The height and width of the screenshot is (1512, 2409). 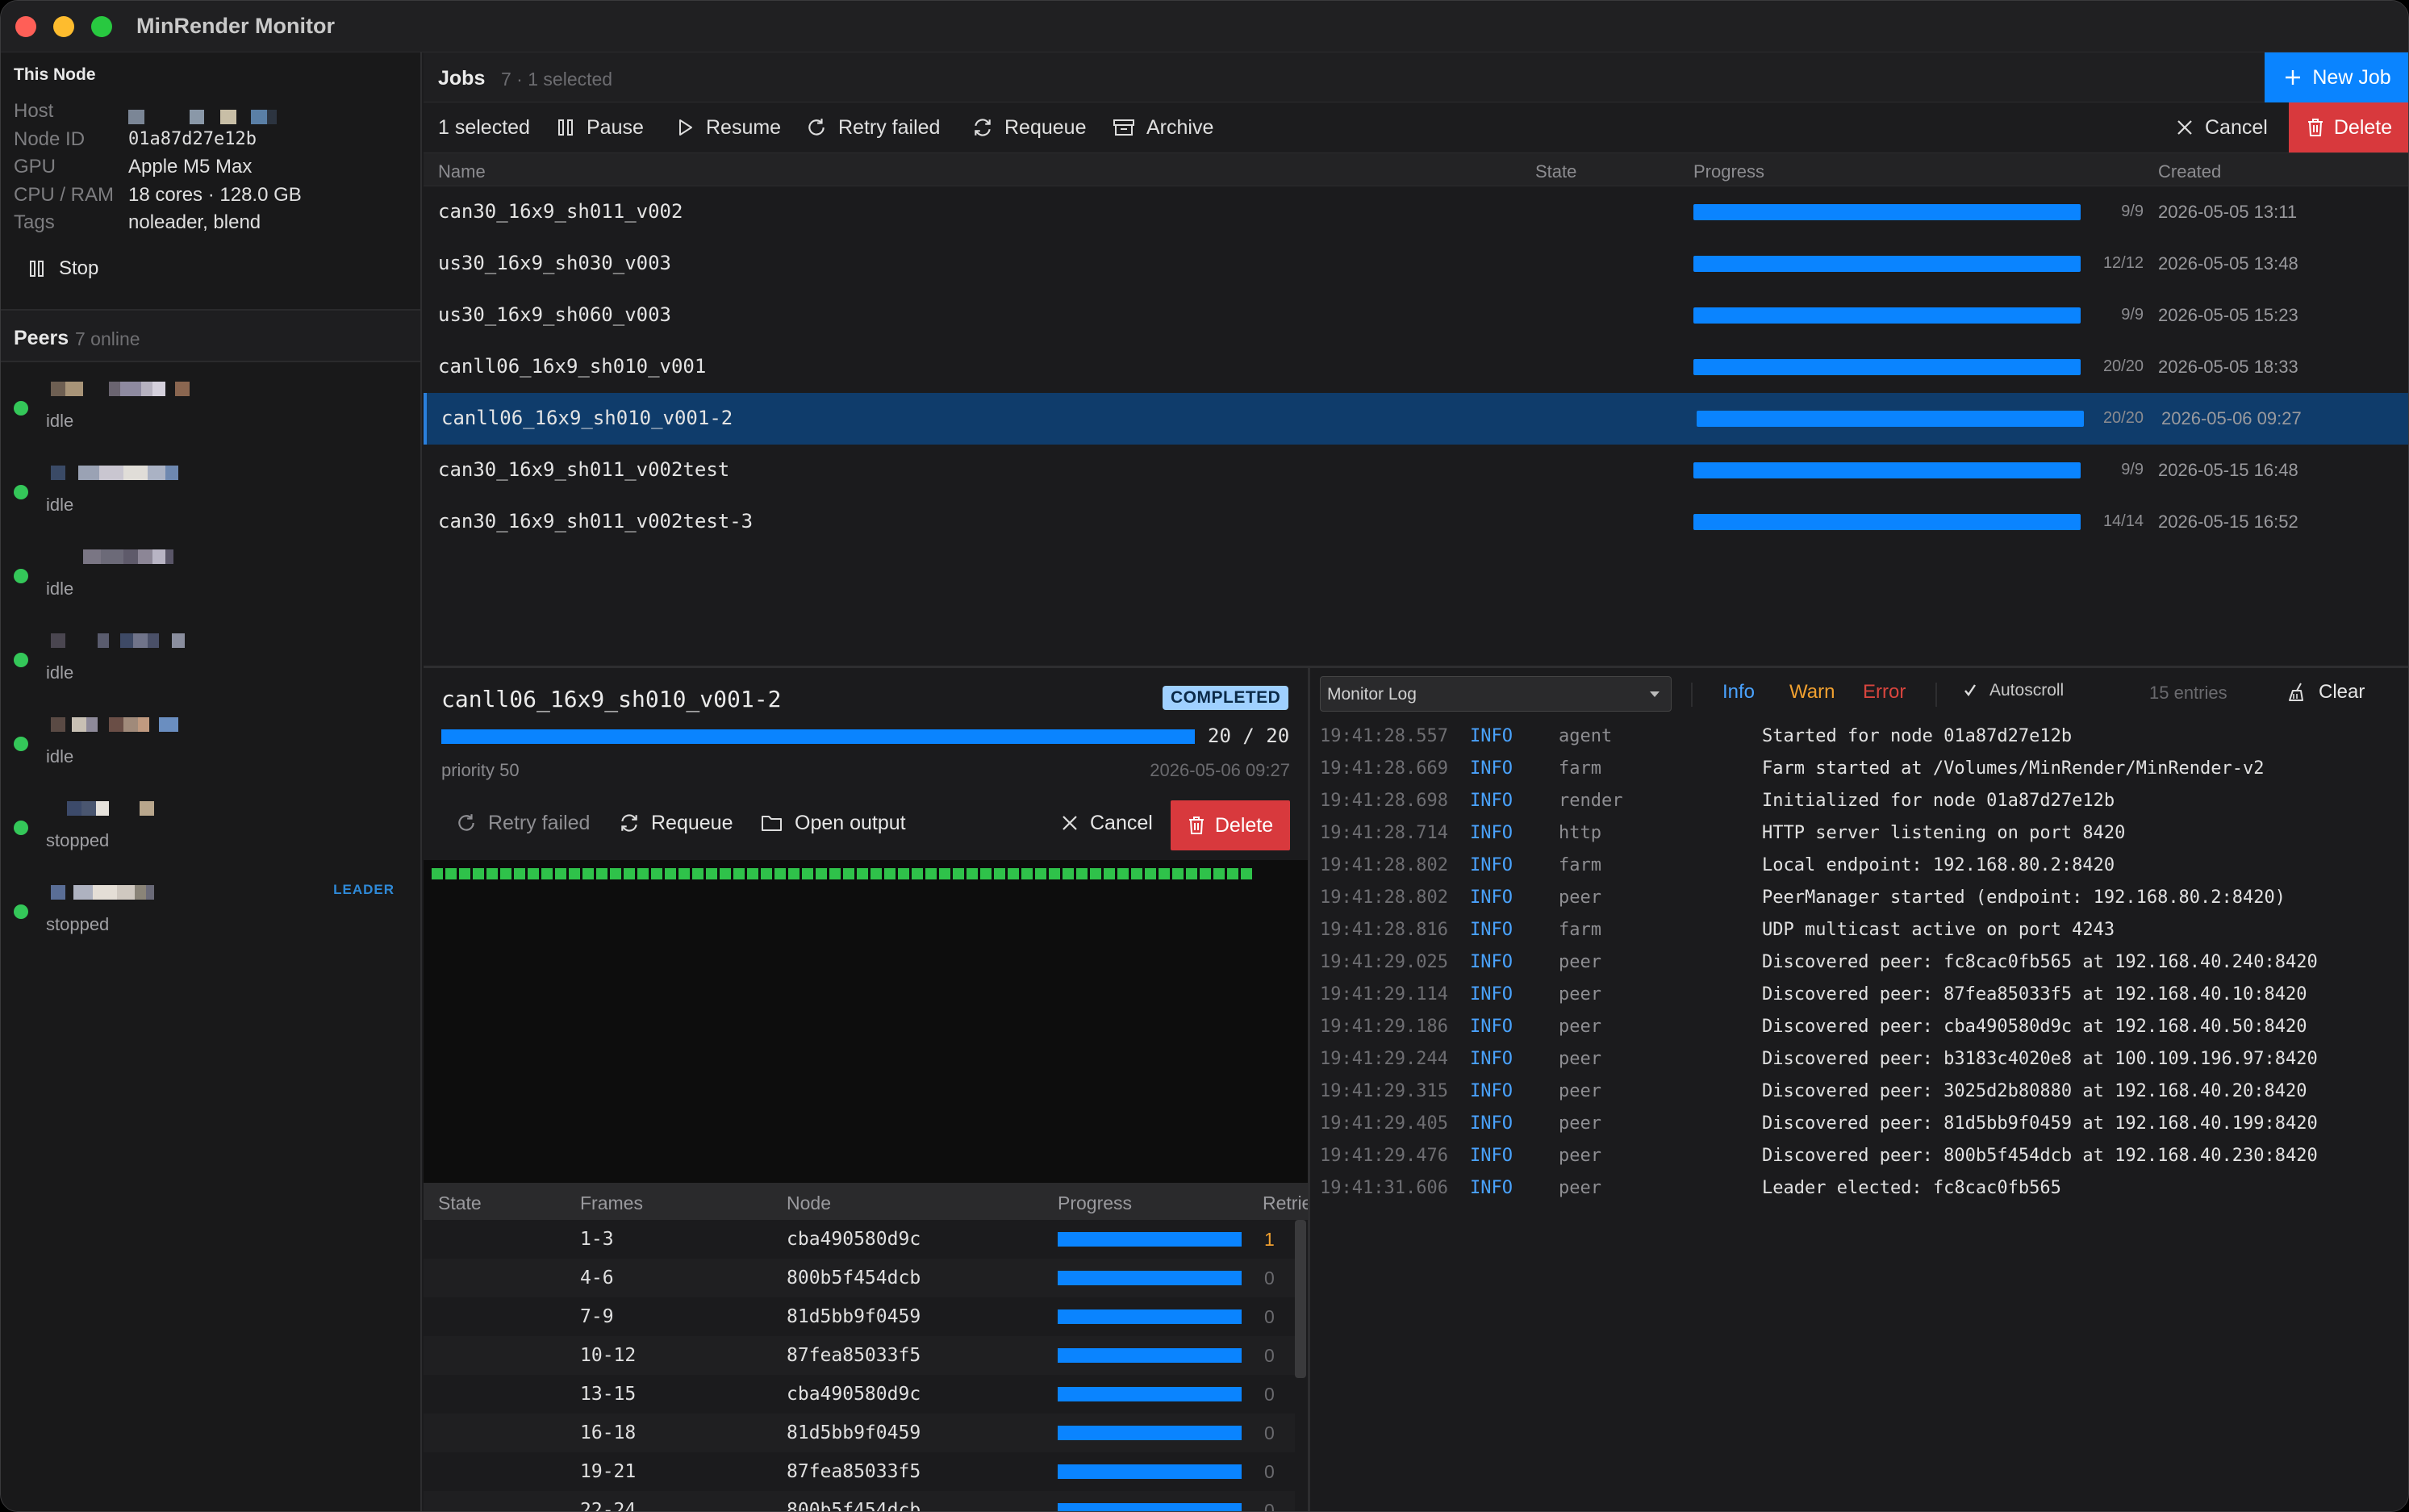 What do you see at coordinates (25, 26) in the screenshot?
I see `close-window-button` at bounding box center [25, 26].